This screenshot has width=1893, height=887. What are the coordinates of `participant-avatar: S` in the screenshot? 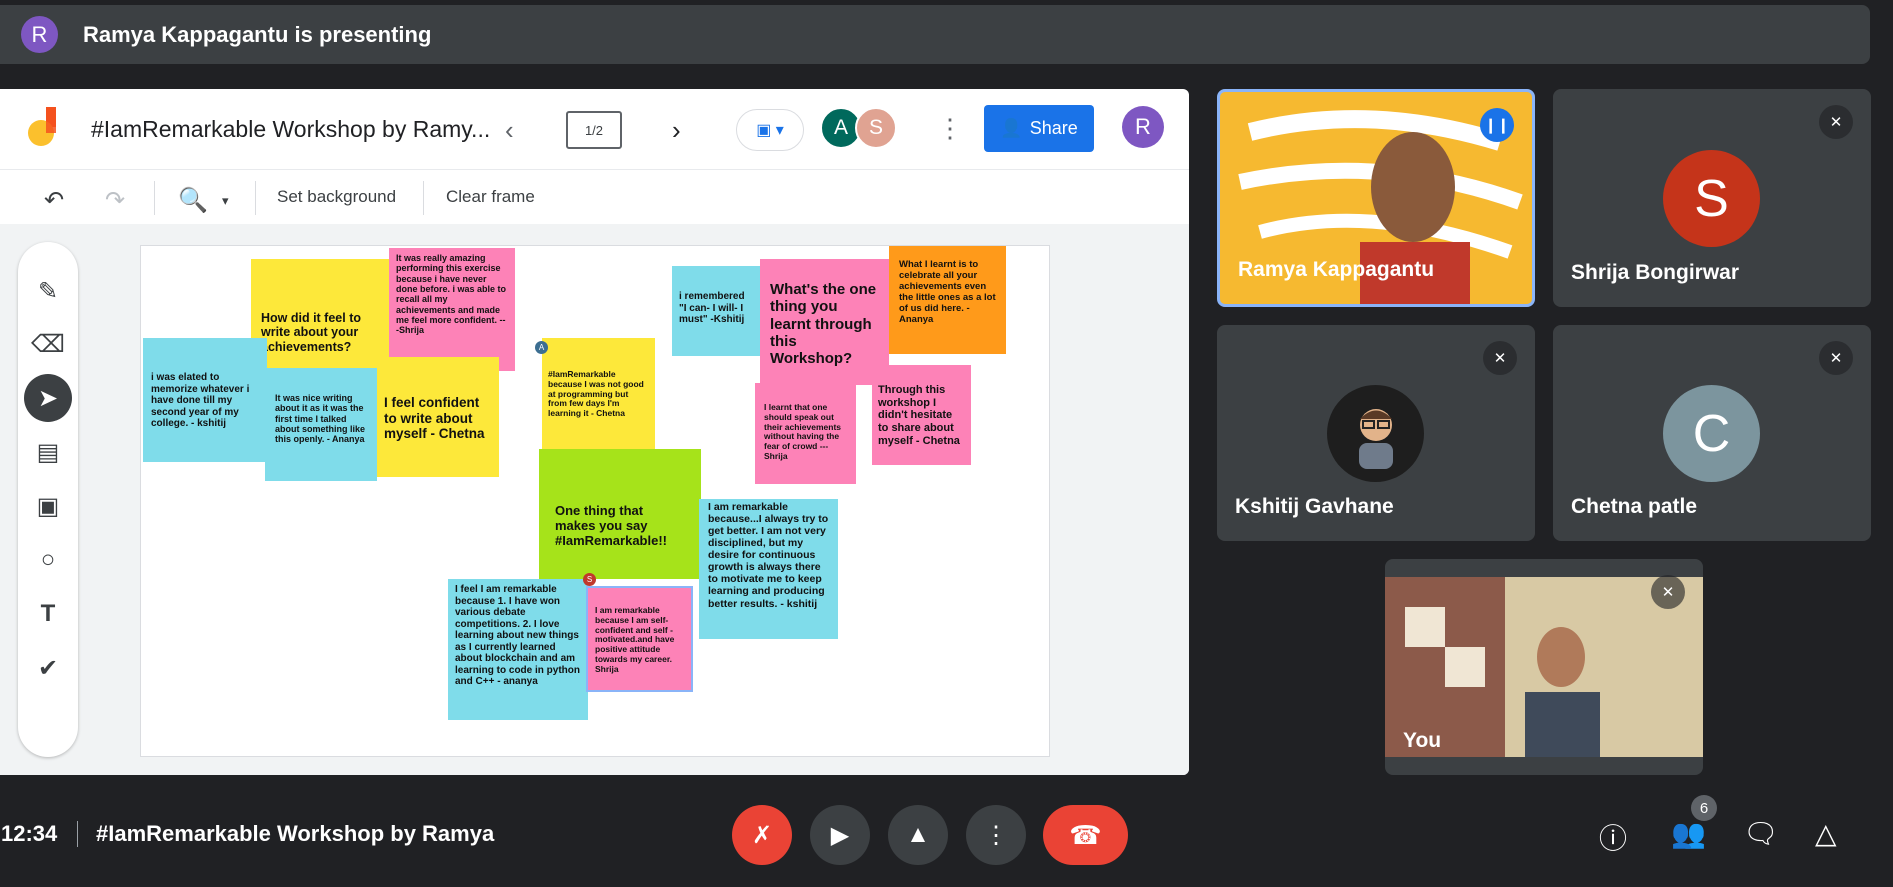 It's located at (1711, 198).